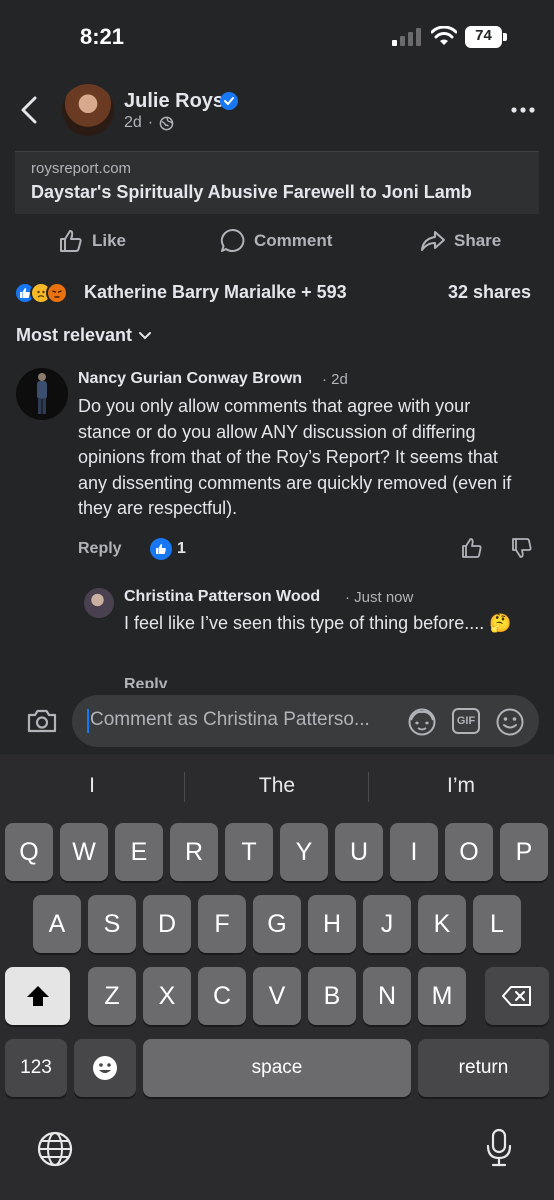 The width and height of the screenshot is (554, 1200). I want to click on key-e: E, so click(139, 852).